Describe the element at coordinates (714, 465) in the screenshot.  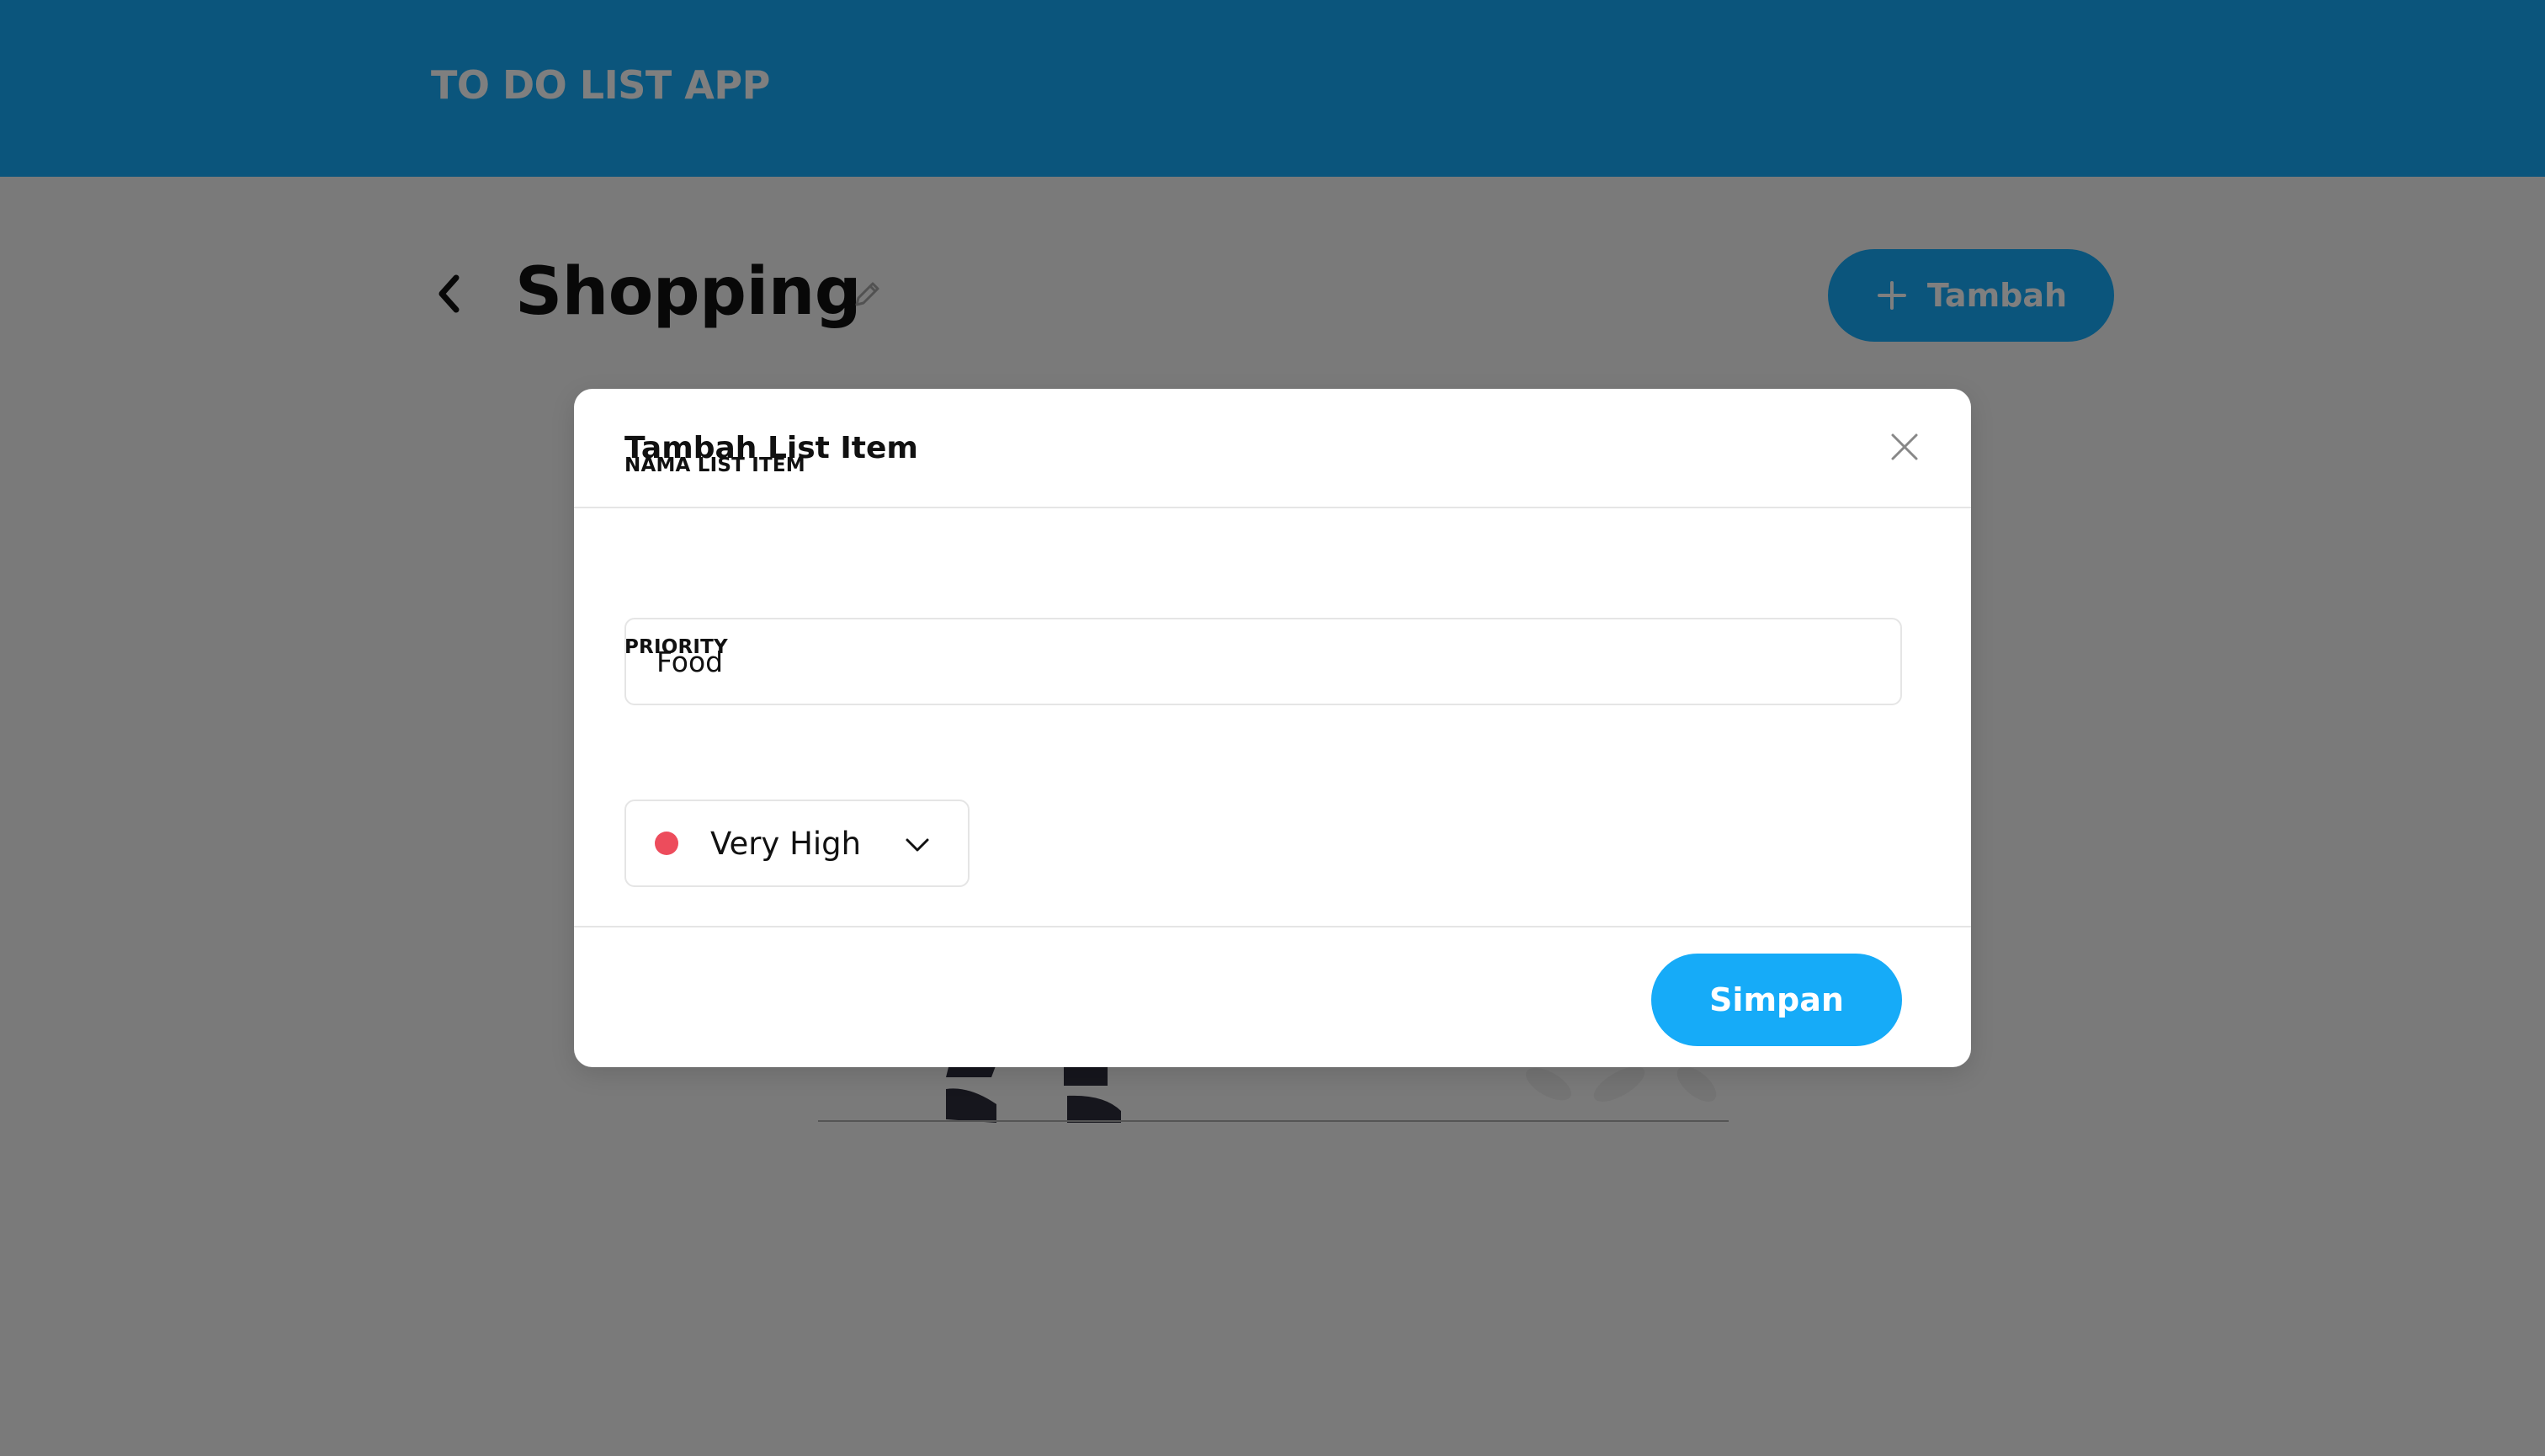
I see `name-field-label: NAMA LIST ITEM` at that location.